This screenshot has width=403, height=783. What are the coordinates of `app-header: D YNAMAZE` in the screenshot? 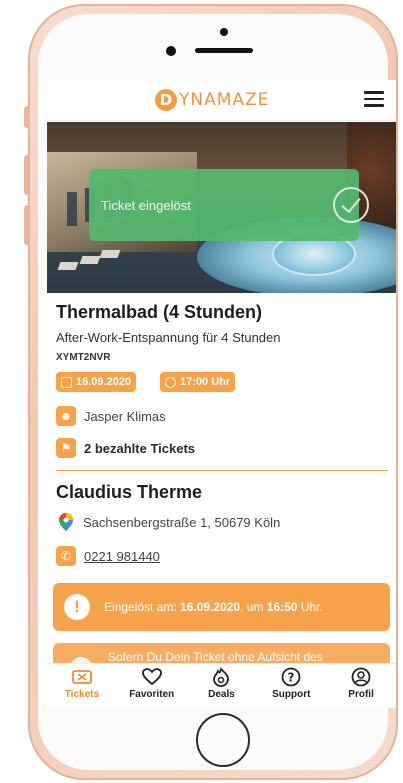 It's located at (221, 100).